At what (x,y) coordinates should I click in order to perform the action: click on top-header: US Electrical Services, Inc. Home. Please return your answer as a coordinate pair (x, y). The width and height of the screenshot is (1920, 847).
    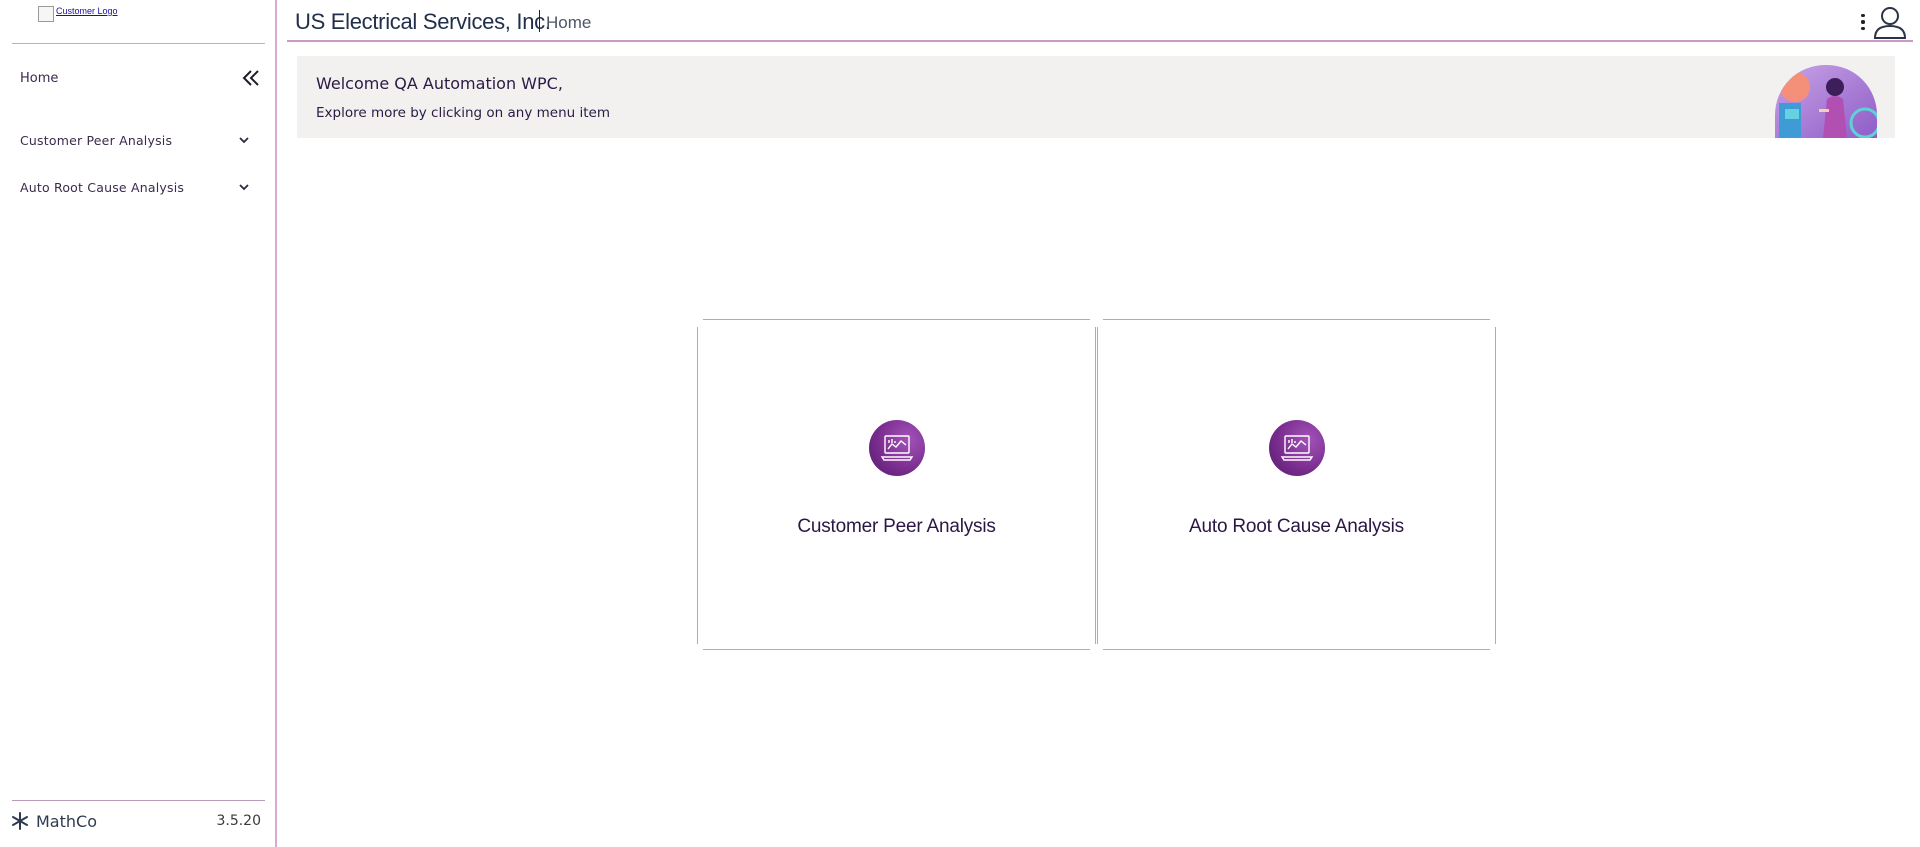
    Looking at the image, I should click on (1100, 21).